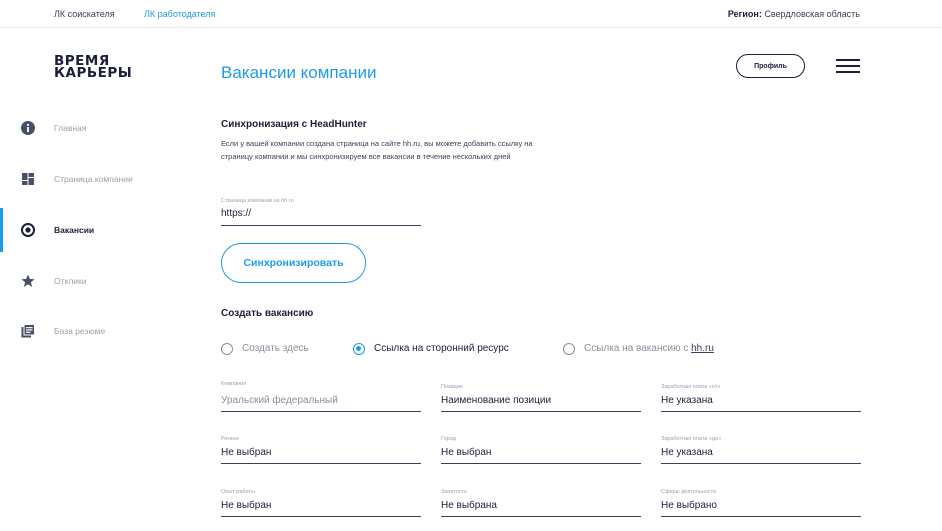  Describe the element at coordinates (234, 384) in the screenshot. I see `company-field-label: Компания` at that location.